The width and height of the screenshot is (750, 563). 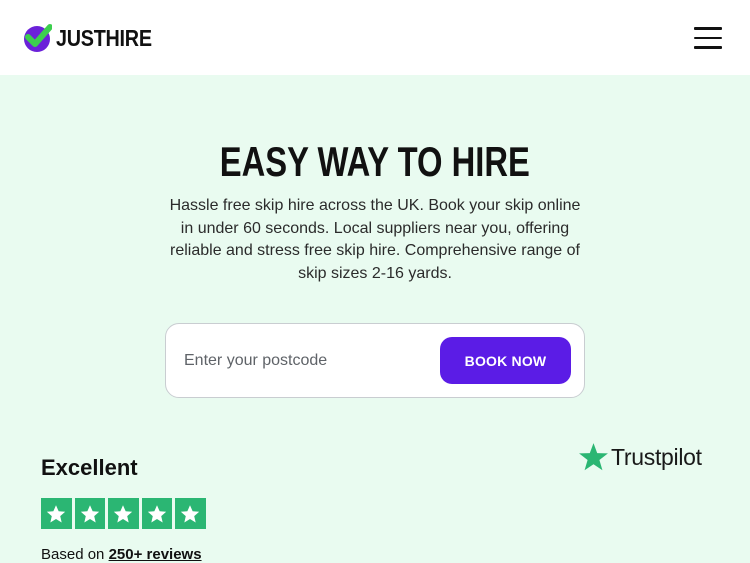 I want to click on site-header: JUSTHIRE, so click(x=375, y=37).